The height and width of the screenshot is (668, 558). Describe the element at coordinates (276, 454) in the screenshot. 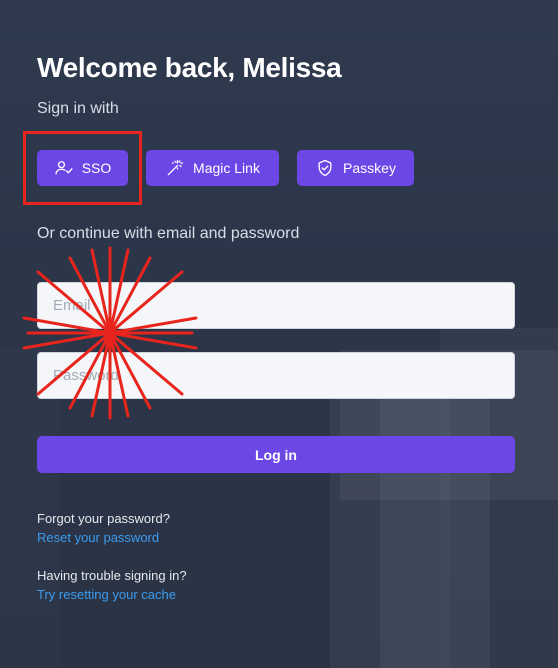

I see `login-button: Log in` at that location.